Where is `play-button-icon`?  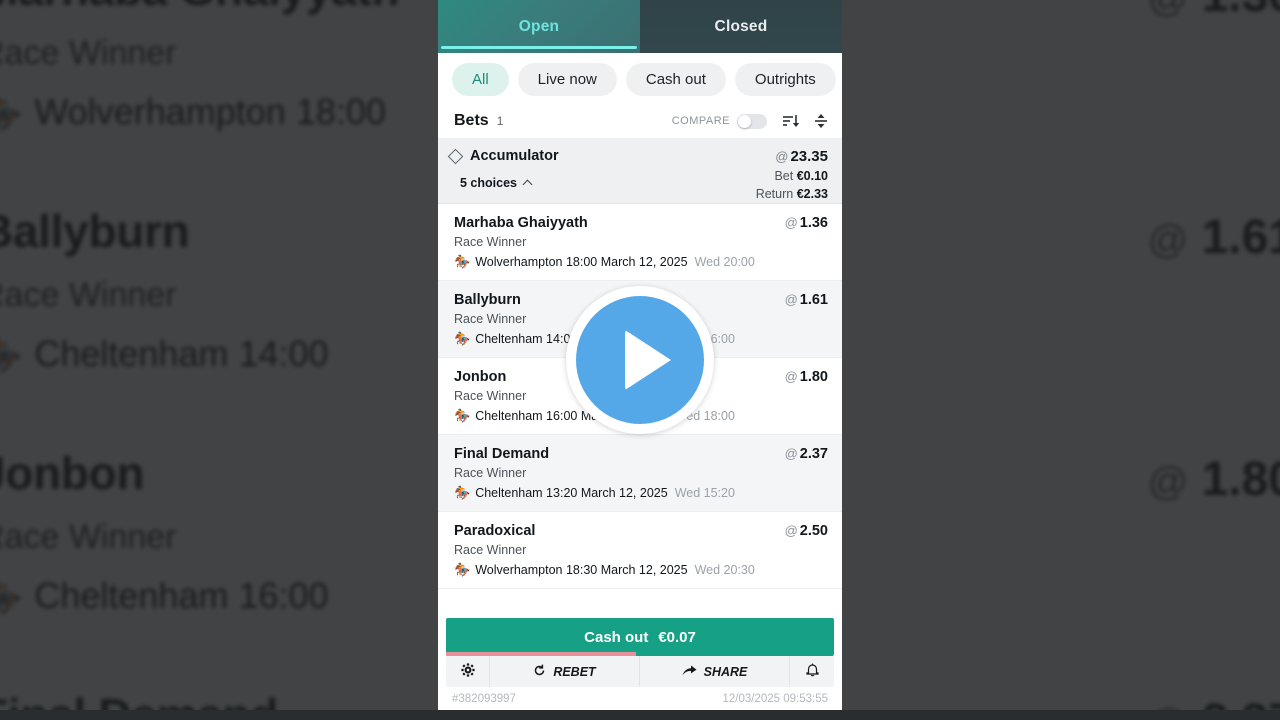
play-button-icon is located at coordinates (640, 360).